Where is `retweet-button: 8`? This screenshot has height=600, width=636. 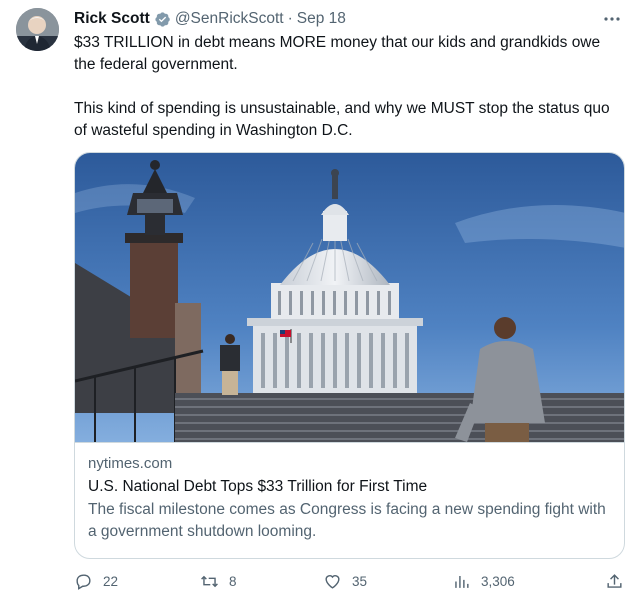
retweet-button: 8 is located at coordinates (218, 581).